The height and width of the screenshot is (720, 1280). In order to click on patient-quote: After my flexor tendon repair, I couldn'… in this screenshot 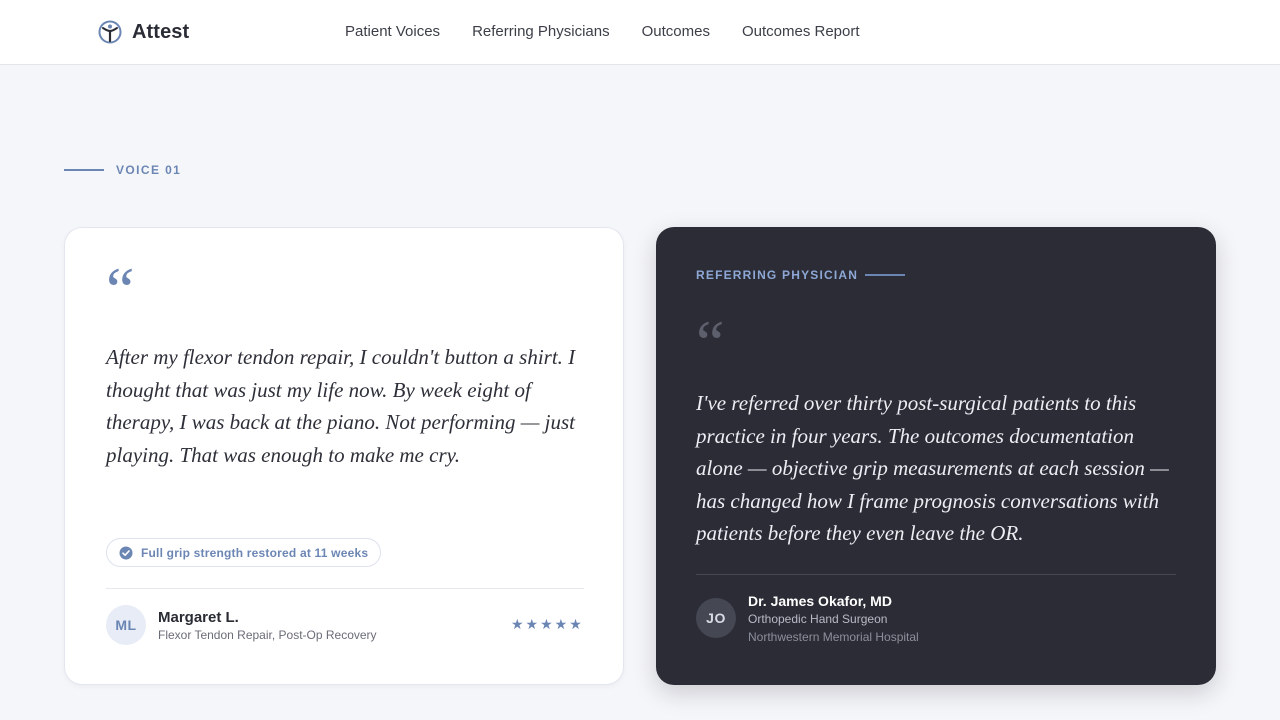, I will do `click(341, 406)`.